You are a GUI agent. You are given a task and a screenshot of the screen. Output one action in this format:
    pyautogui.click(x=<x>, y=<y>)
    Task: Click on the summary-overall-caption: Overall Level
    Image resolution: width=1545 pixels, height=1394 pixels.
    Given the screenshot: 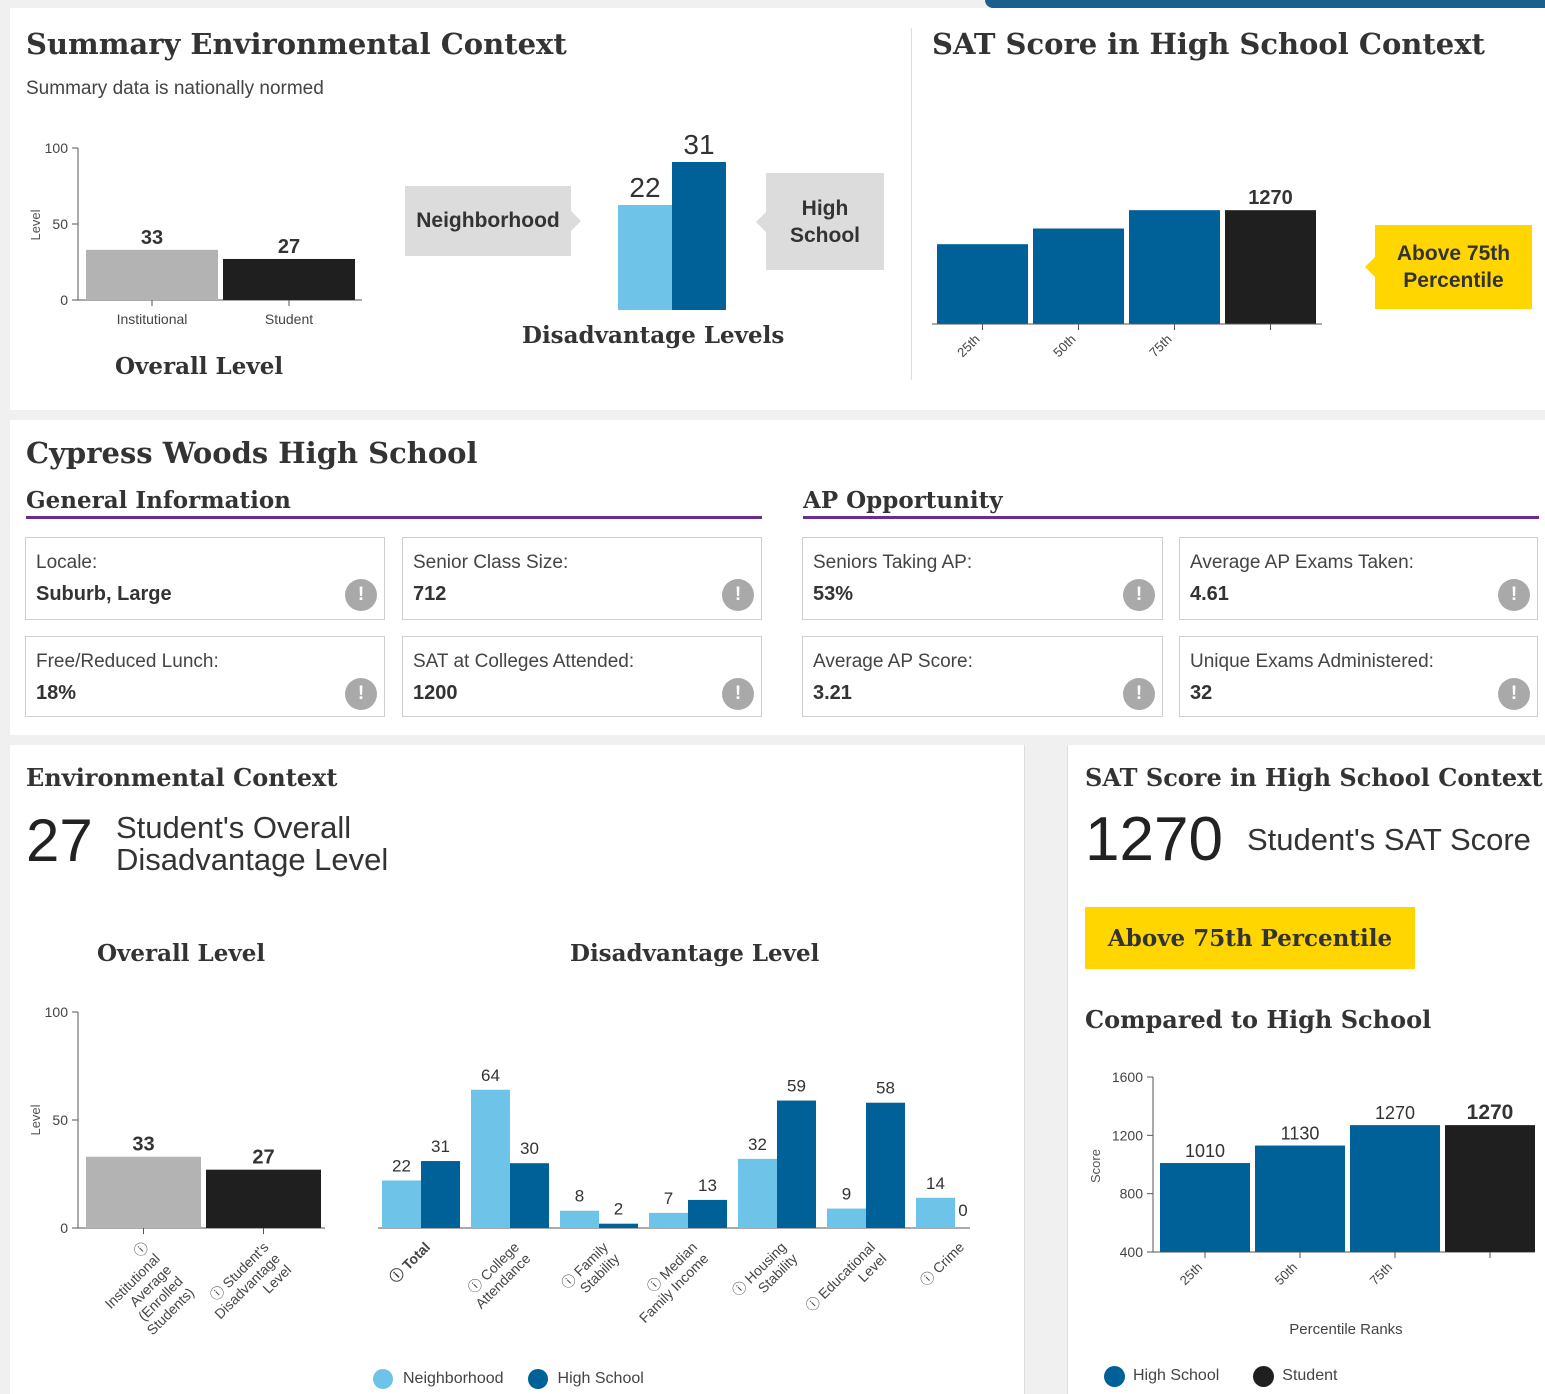 What is the action you would take?
    pyautogui.click(x=199, y=366)
    